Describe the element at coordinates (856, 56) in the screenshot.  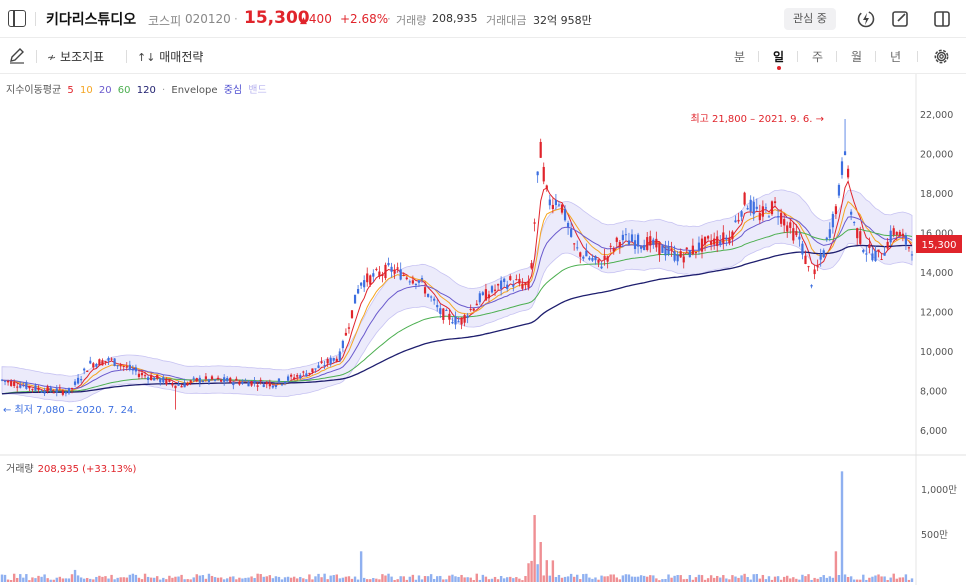
I see `period-month-tab: 월` at that location.